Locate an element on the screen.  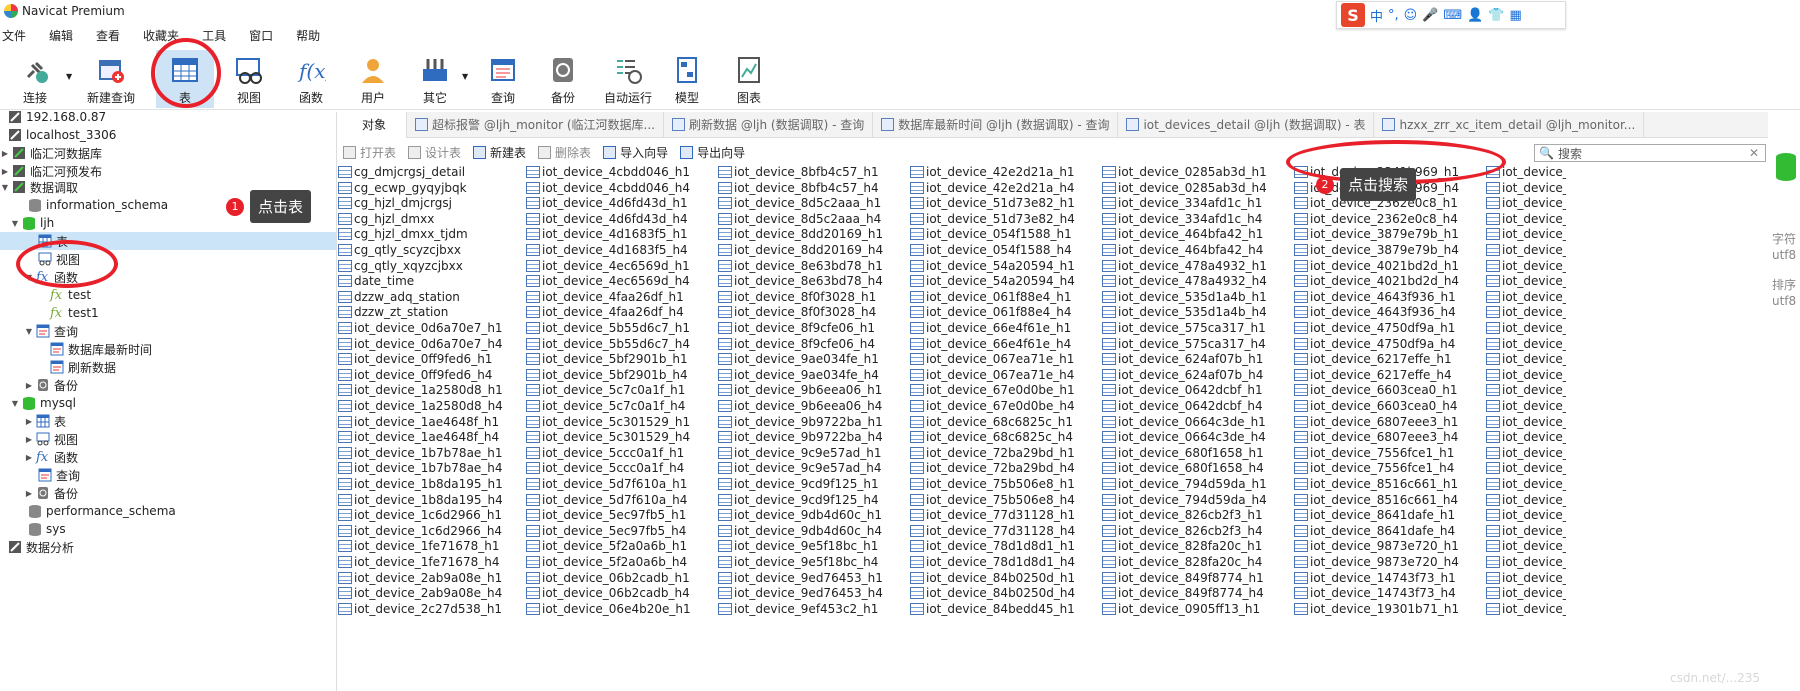
ime-emoji-icon: ☺ is located at coordinates (1411, 15).